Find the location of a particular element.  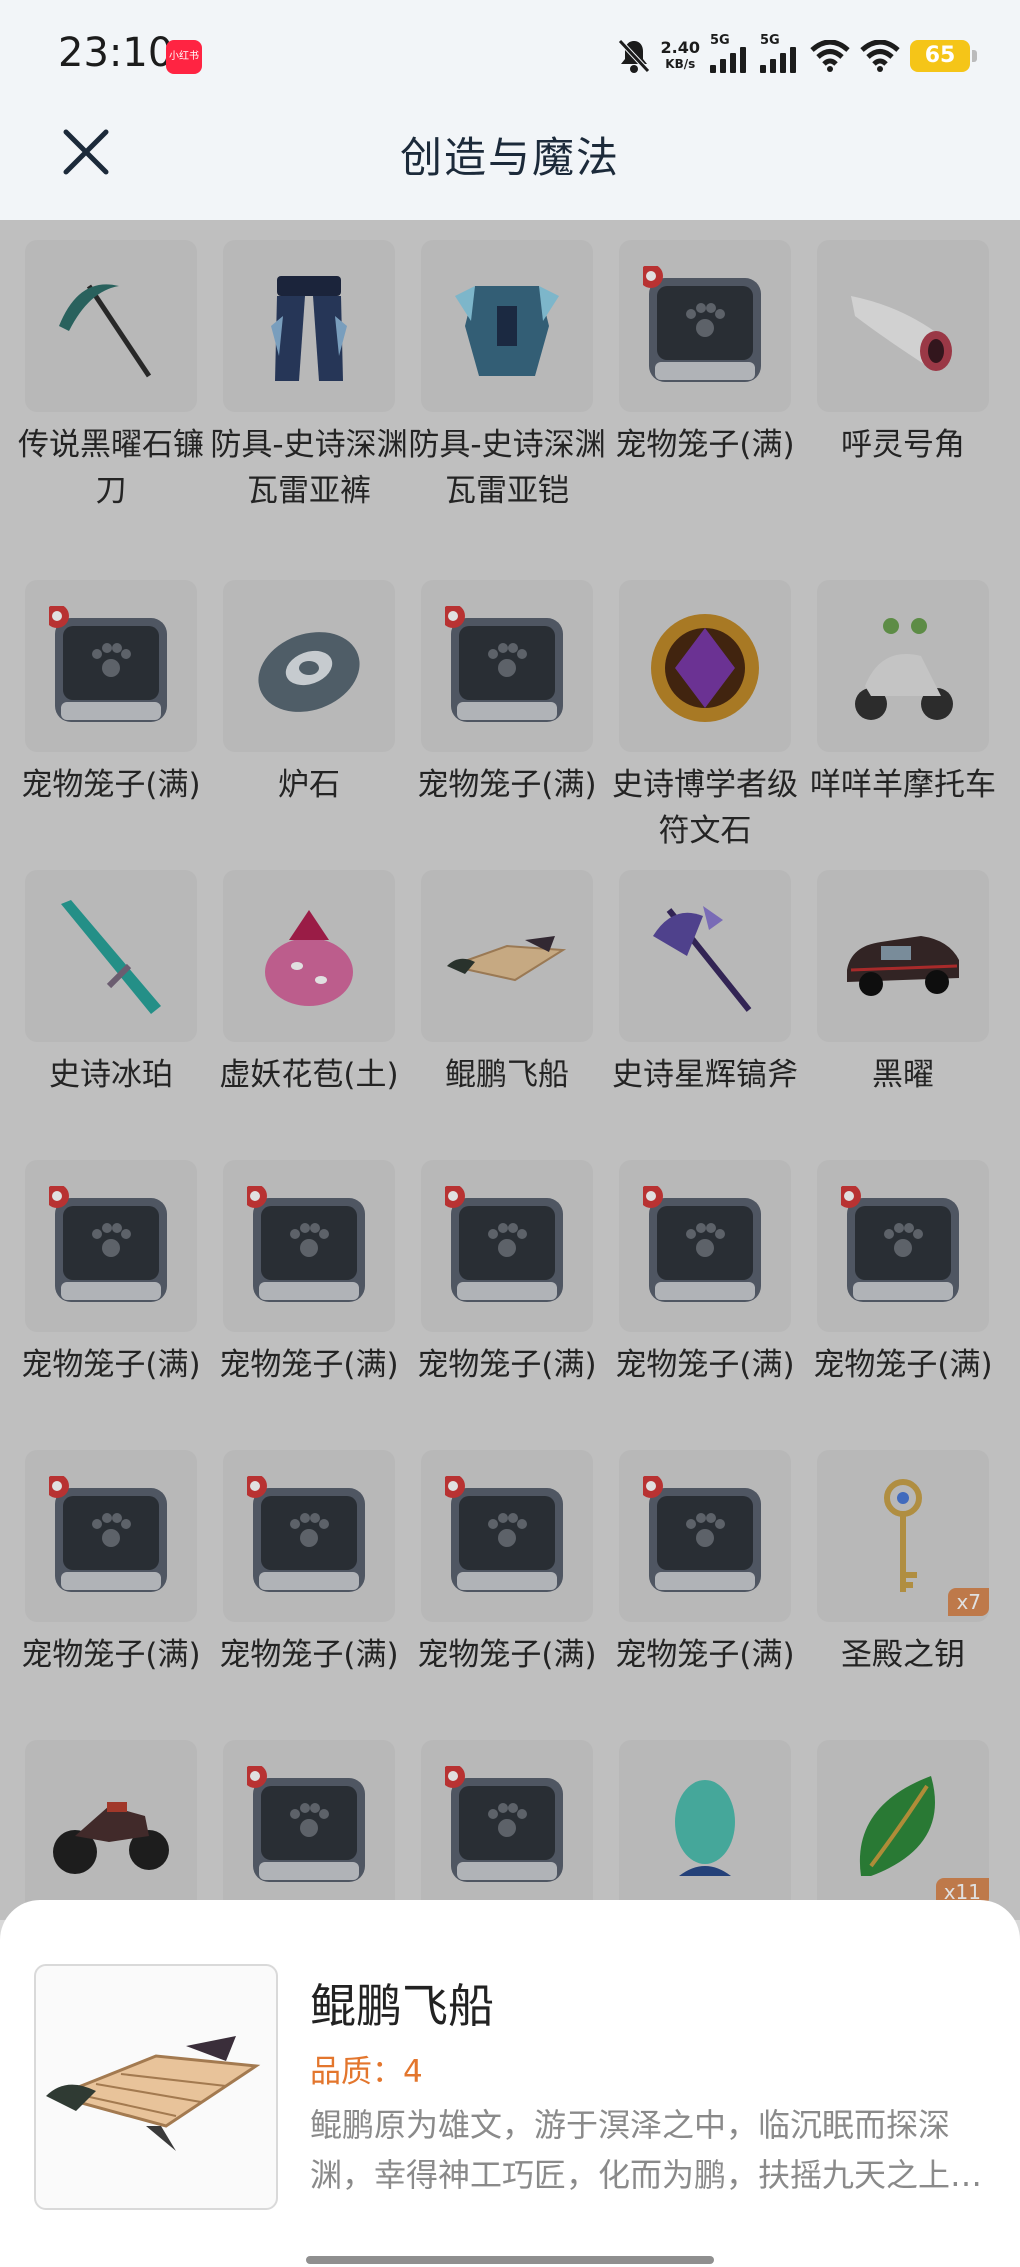

item-cell: x11 is located at coordinates (903, 1831).